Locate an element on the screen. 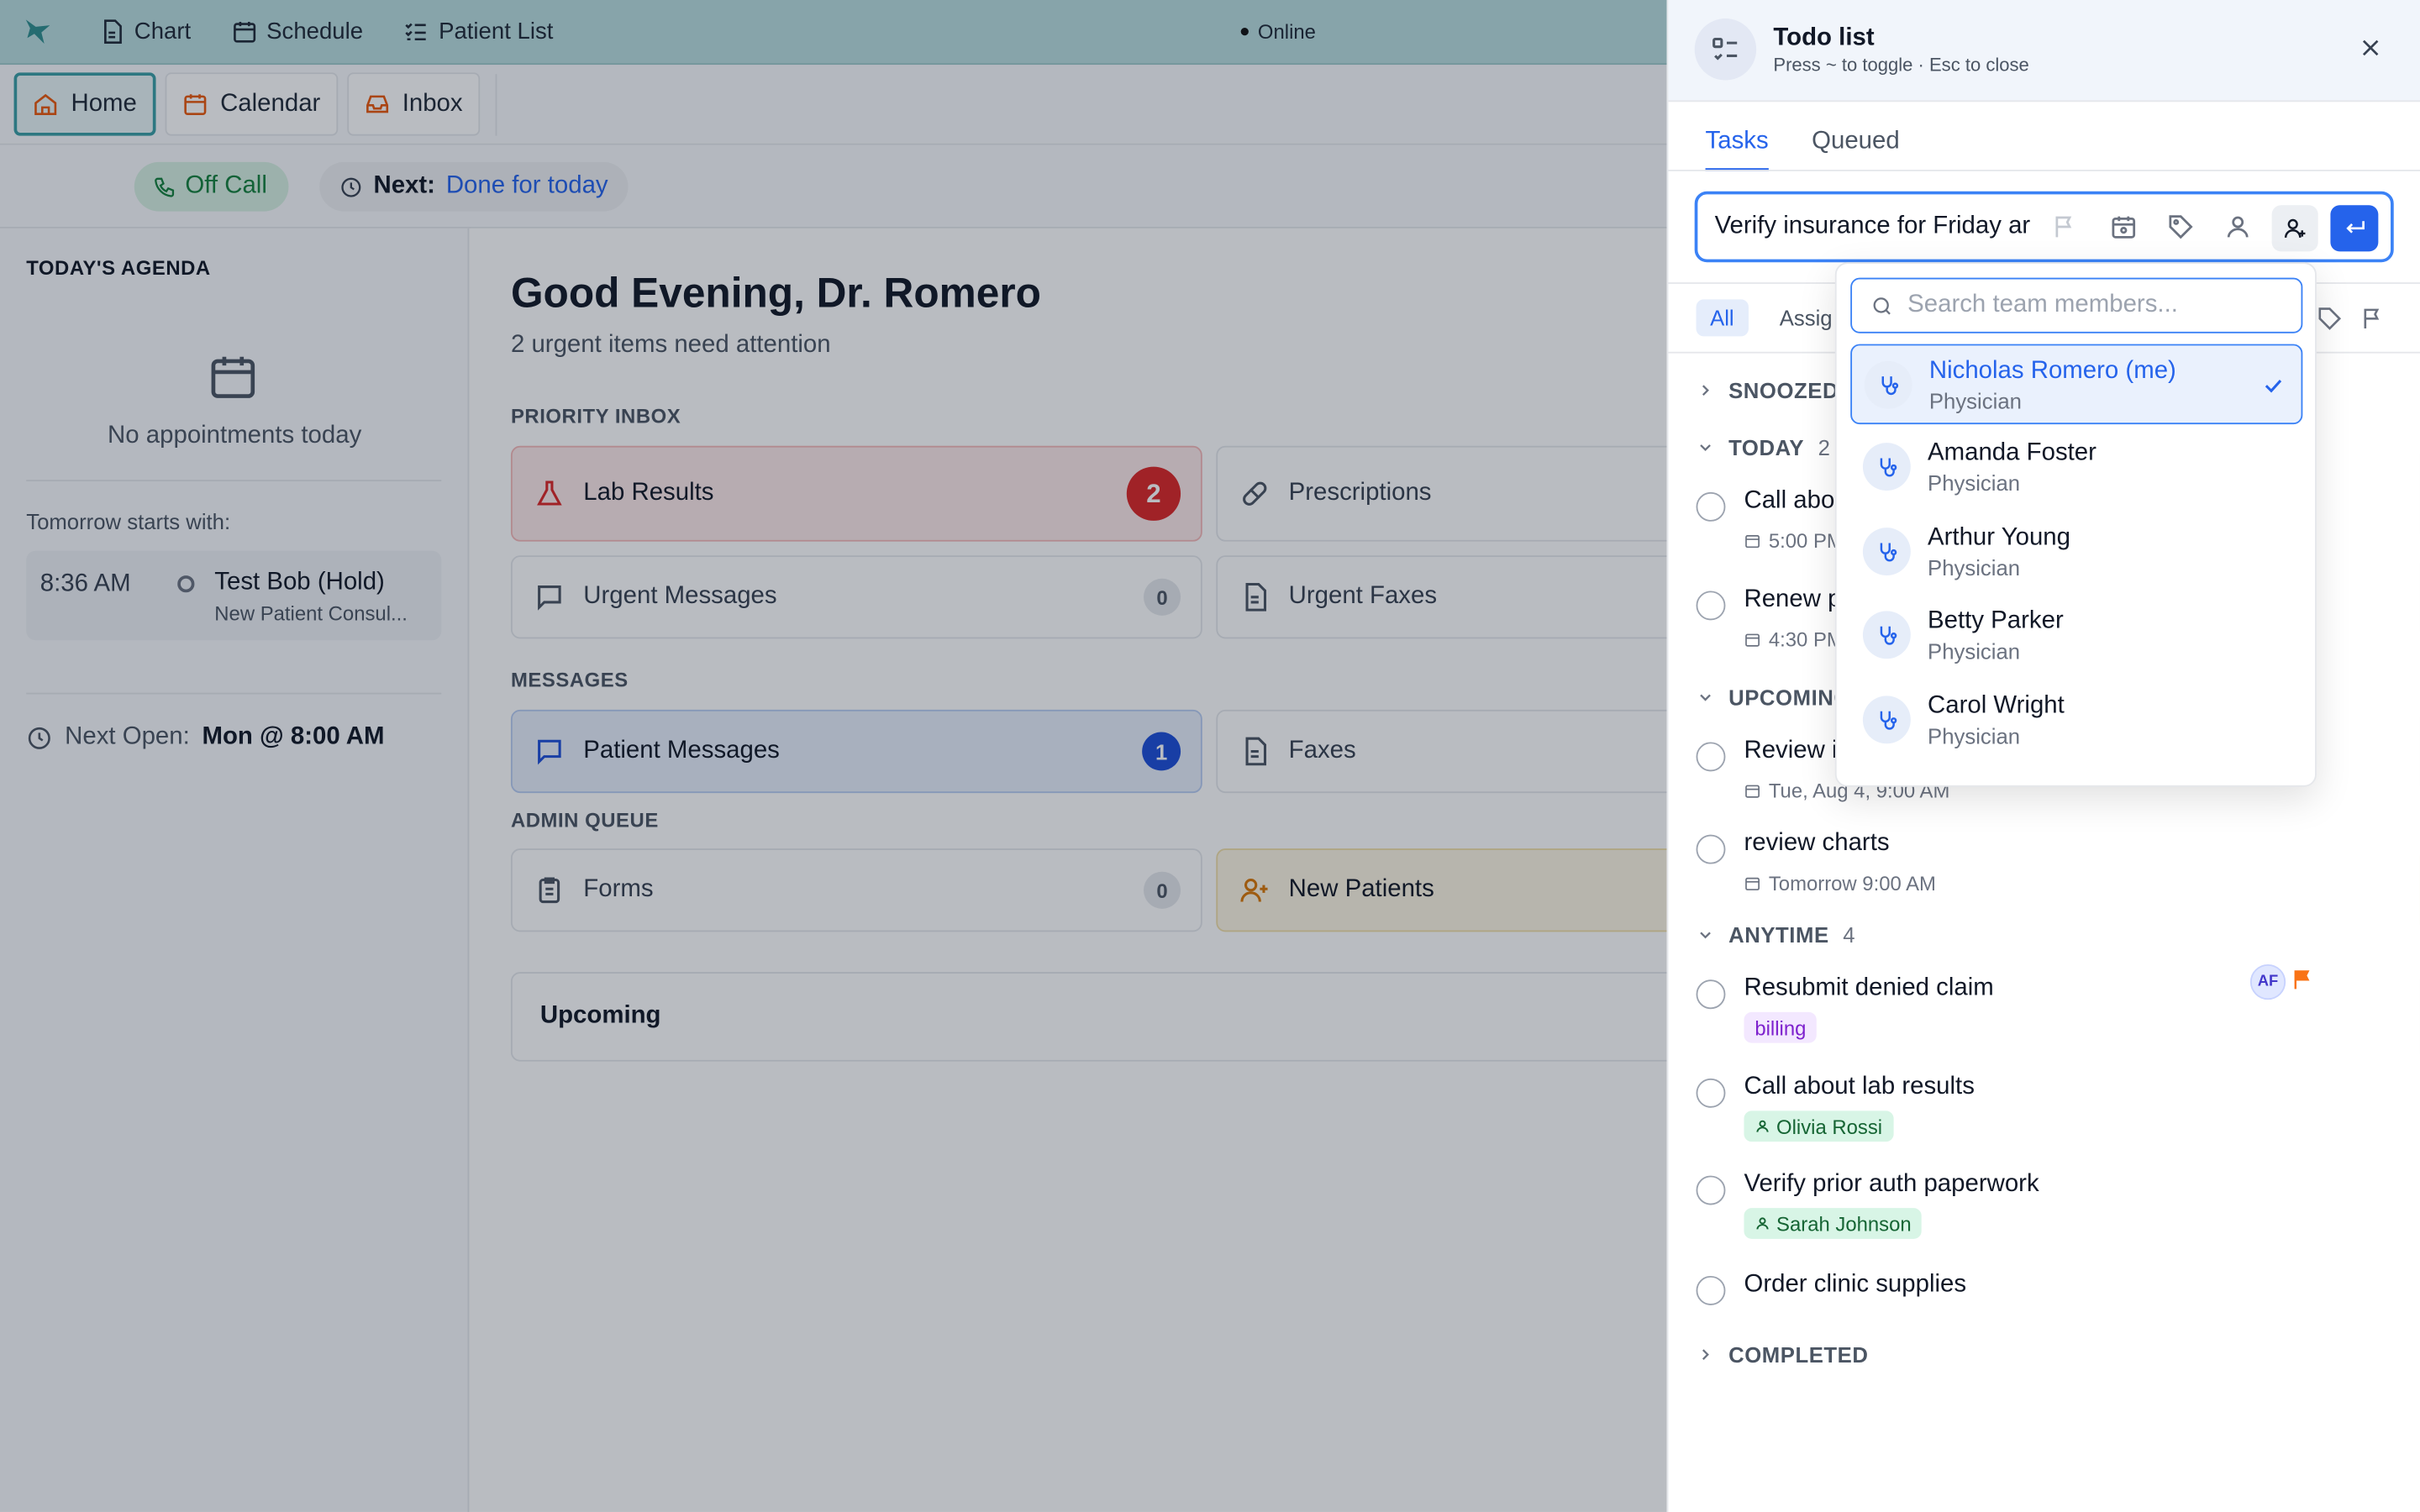 This screenshot has height=1512, width=2420. team-member-name: Betty Parker is located at coordinates (1996, 620).